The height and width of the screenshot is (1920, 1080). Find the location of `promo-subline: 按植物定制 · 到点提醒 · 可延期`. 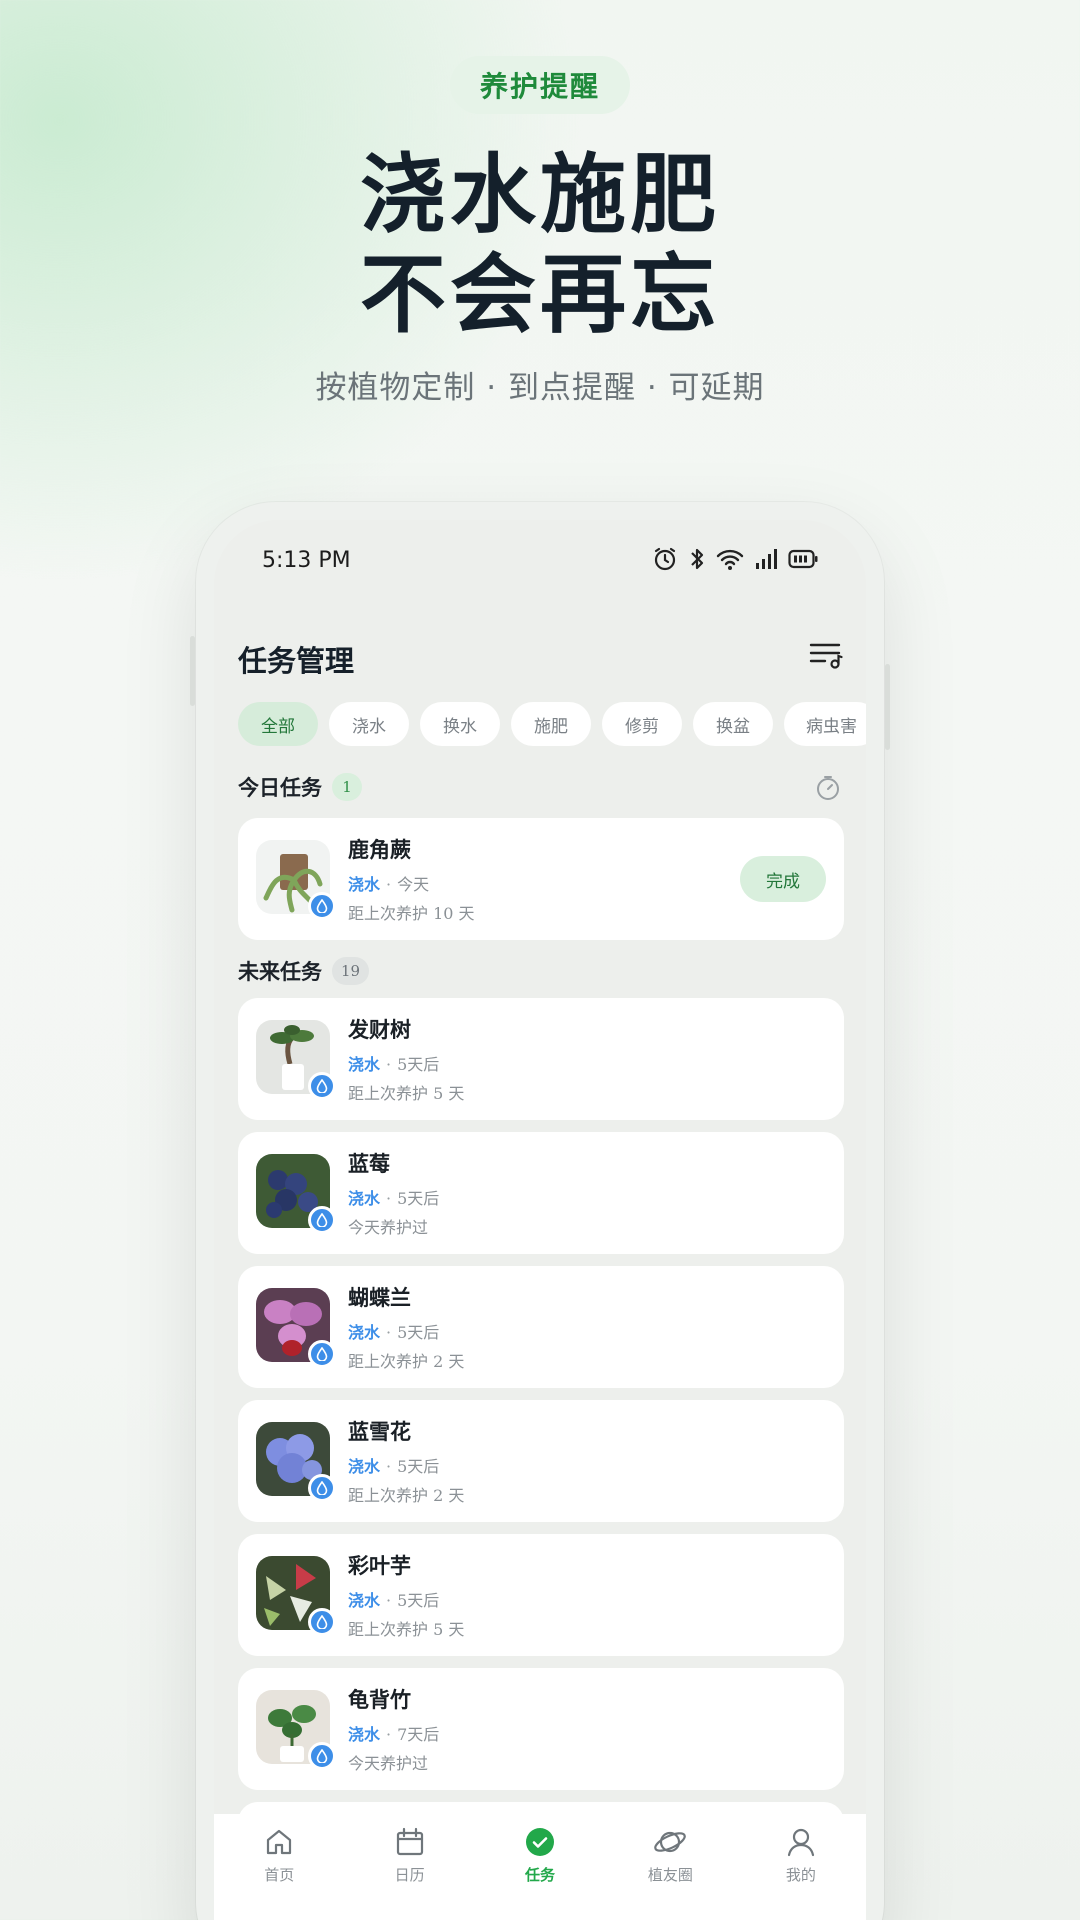

promo-subline: 按植物定制 · 到点提醒 · 可延期 is located at coordinates (540, 388).